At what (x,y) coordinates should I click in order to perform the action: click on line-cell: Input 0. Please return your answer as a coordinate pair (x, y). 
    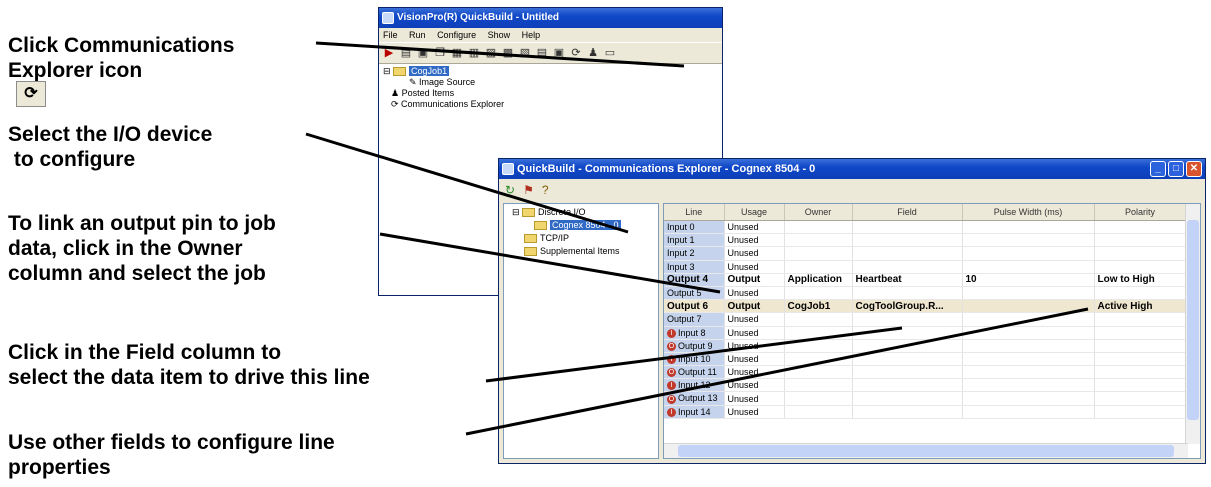
    Looking at the image, I should click on (694, 227).